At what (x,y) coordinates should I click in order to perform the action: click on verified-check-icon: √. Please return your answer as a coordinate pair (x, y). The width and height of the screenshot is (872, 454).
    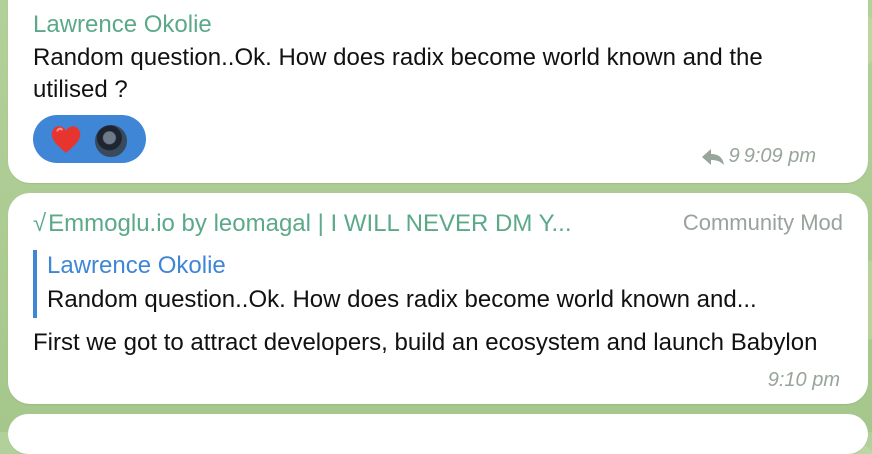
    Looking at the image, I should click on (40, 223).